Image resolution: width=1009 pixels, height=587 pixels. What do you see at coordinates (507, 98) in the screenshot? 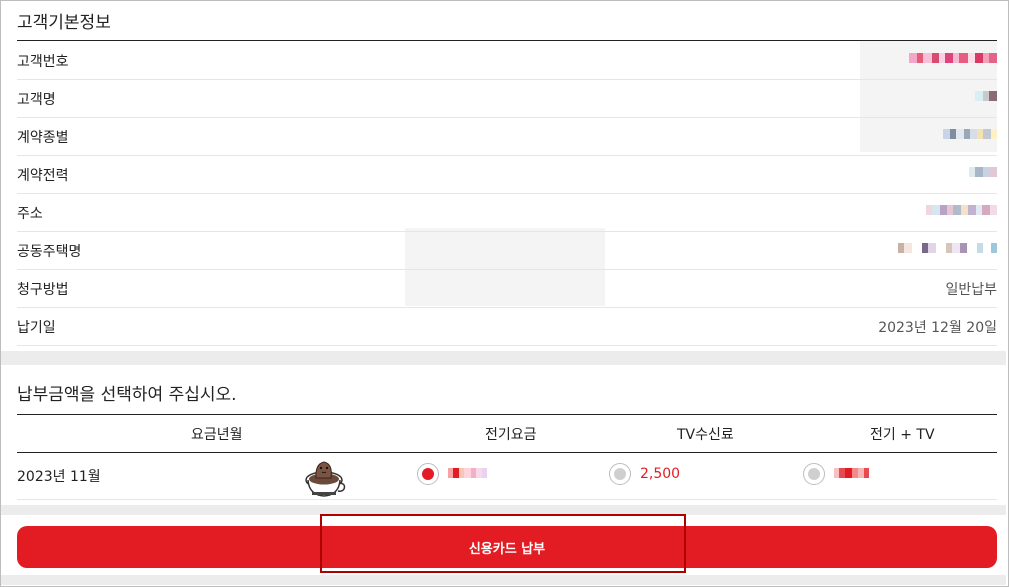
I see `info-row-customer-name: 고객명` at bounding box center [507, 98].